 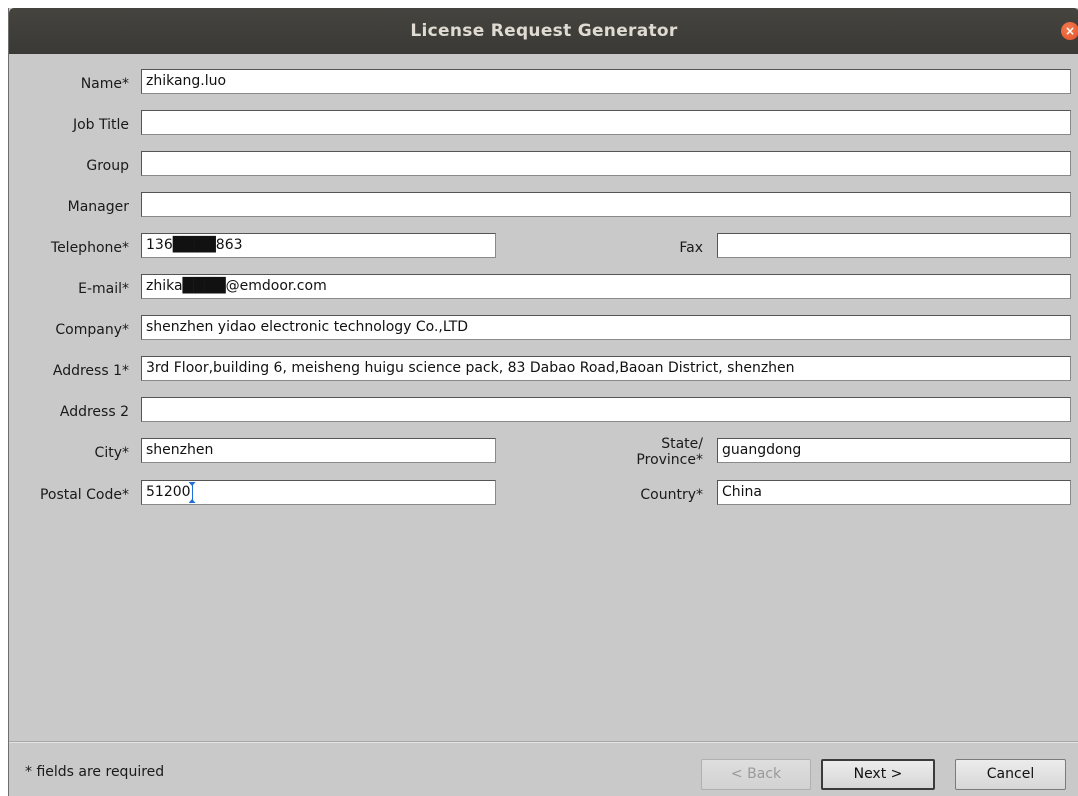 I want to click on manager-label: Manager, so click(x=98, y=207).